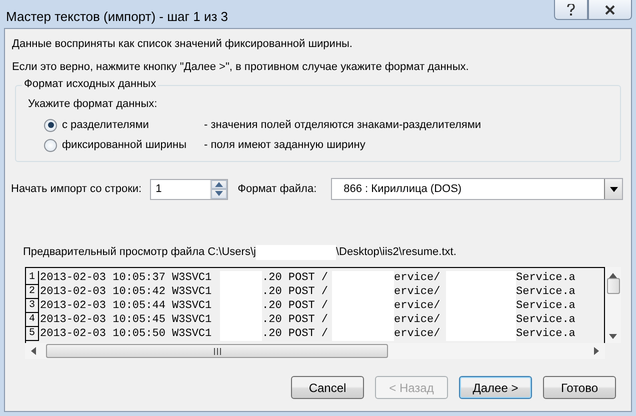 Image resolution: width=636 pixels, height=416 pixels. Describe the element at coordinates (476, 189) in the screenshot. I see `file-format-dropdown: 866 : Кириллица (DOS)` at that location.